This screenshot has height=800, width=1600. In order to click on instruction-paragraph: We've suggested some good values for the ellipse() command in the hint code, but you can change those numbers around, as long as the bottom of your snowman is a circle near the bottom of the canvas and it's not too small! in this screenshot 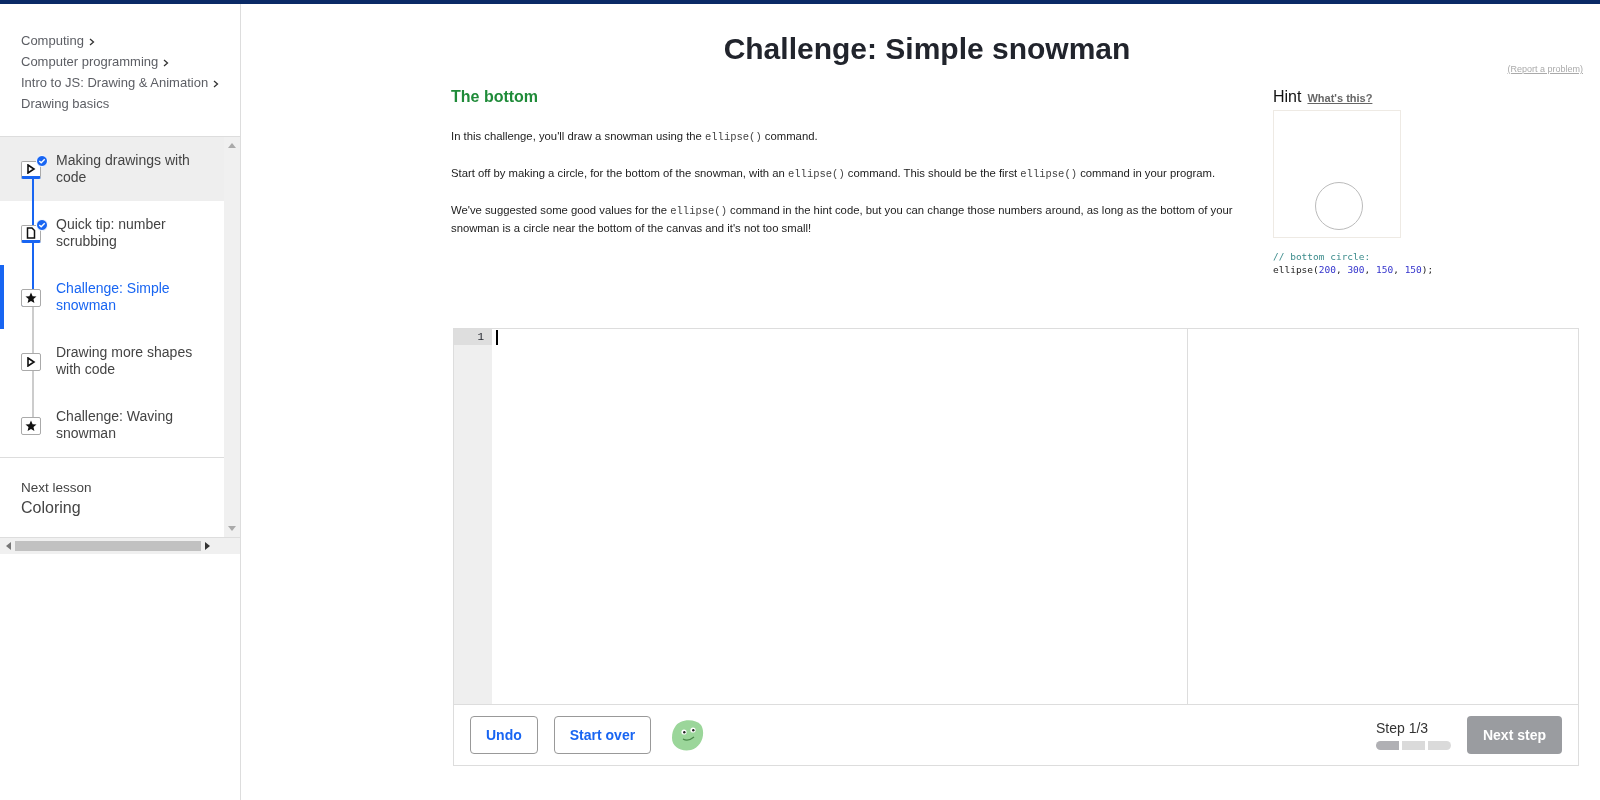, I will do `click(842, 219)`.